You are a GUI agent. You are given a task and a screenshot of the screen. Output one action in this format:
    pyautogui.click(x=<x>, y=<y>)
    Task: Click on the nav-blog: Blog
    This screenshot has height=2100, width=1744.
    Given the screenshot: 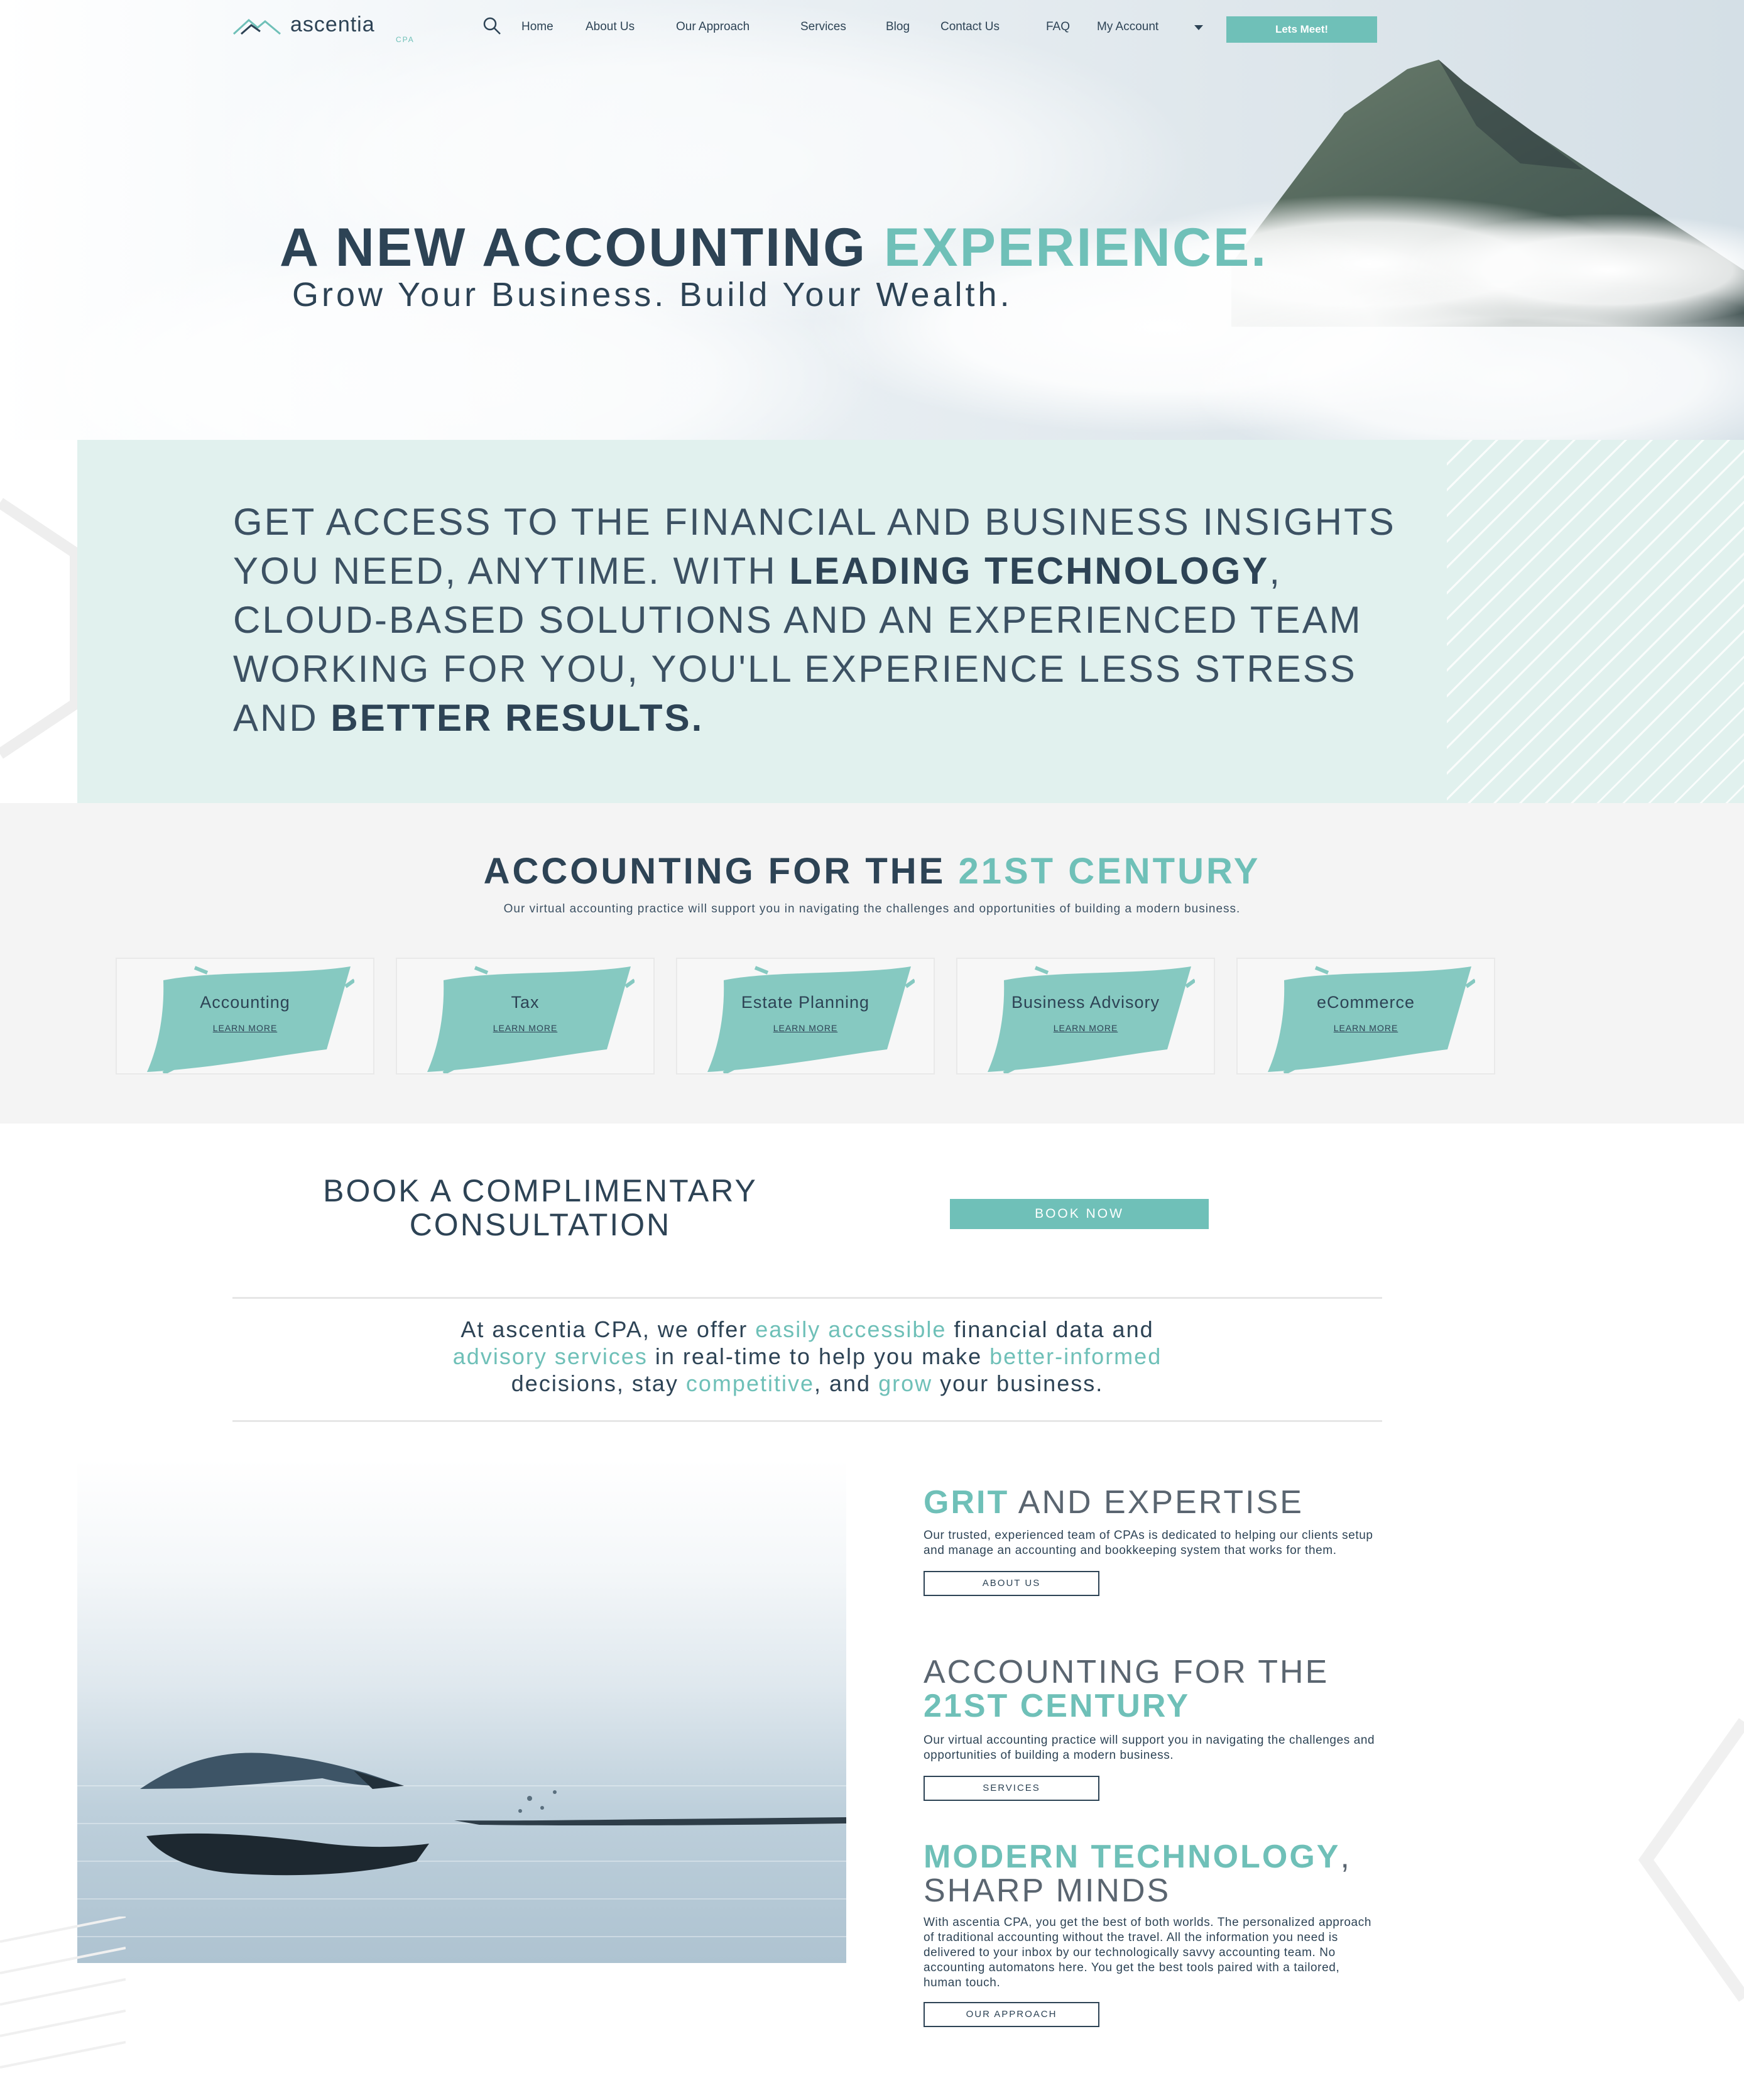 What is the action you would take?
    pyautogui.click(x=898, y=27)
    